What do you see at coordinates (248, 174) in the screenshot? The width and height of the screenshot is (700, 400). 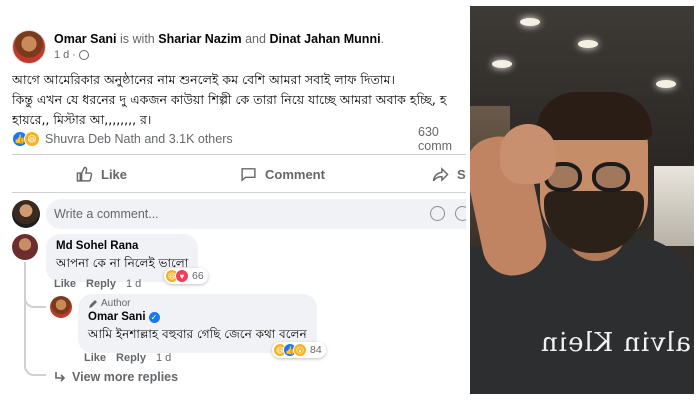 I see `comment-icon` at bounding box center [248, 174].